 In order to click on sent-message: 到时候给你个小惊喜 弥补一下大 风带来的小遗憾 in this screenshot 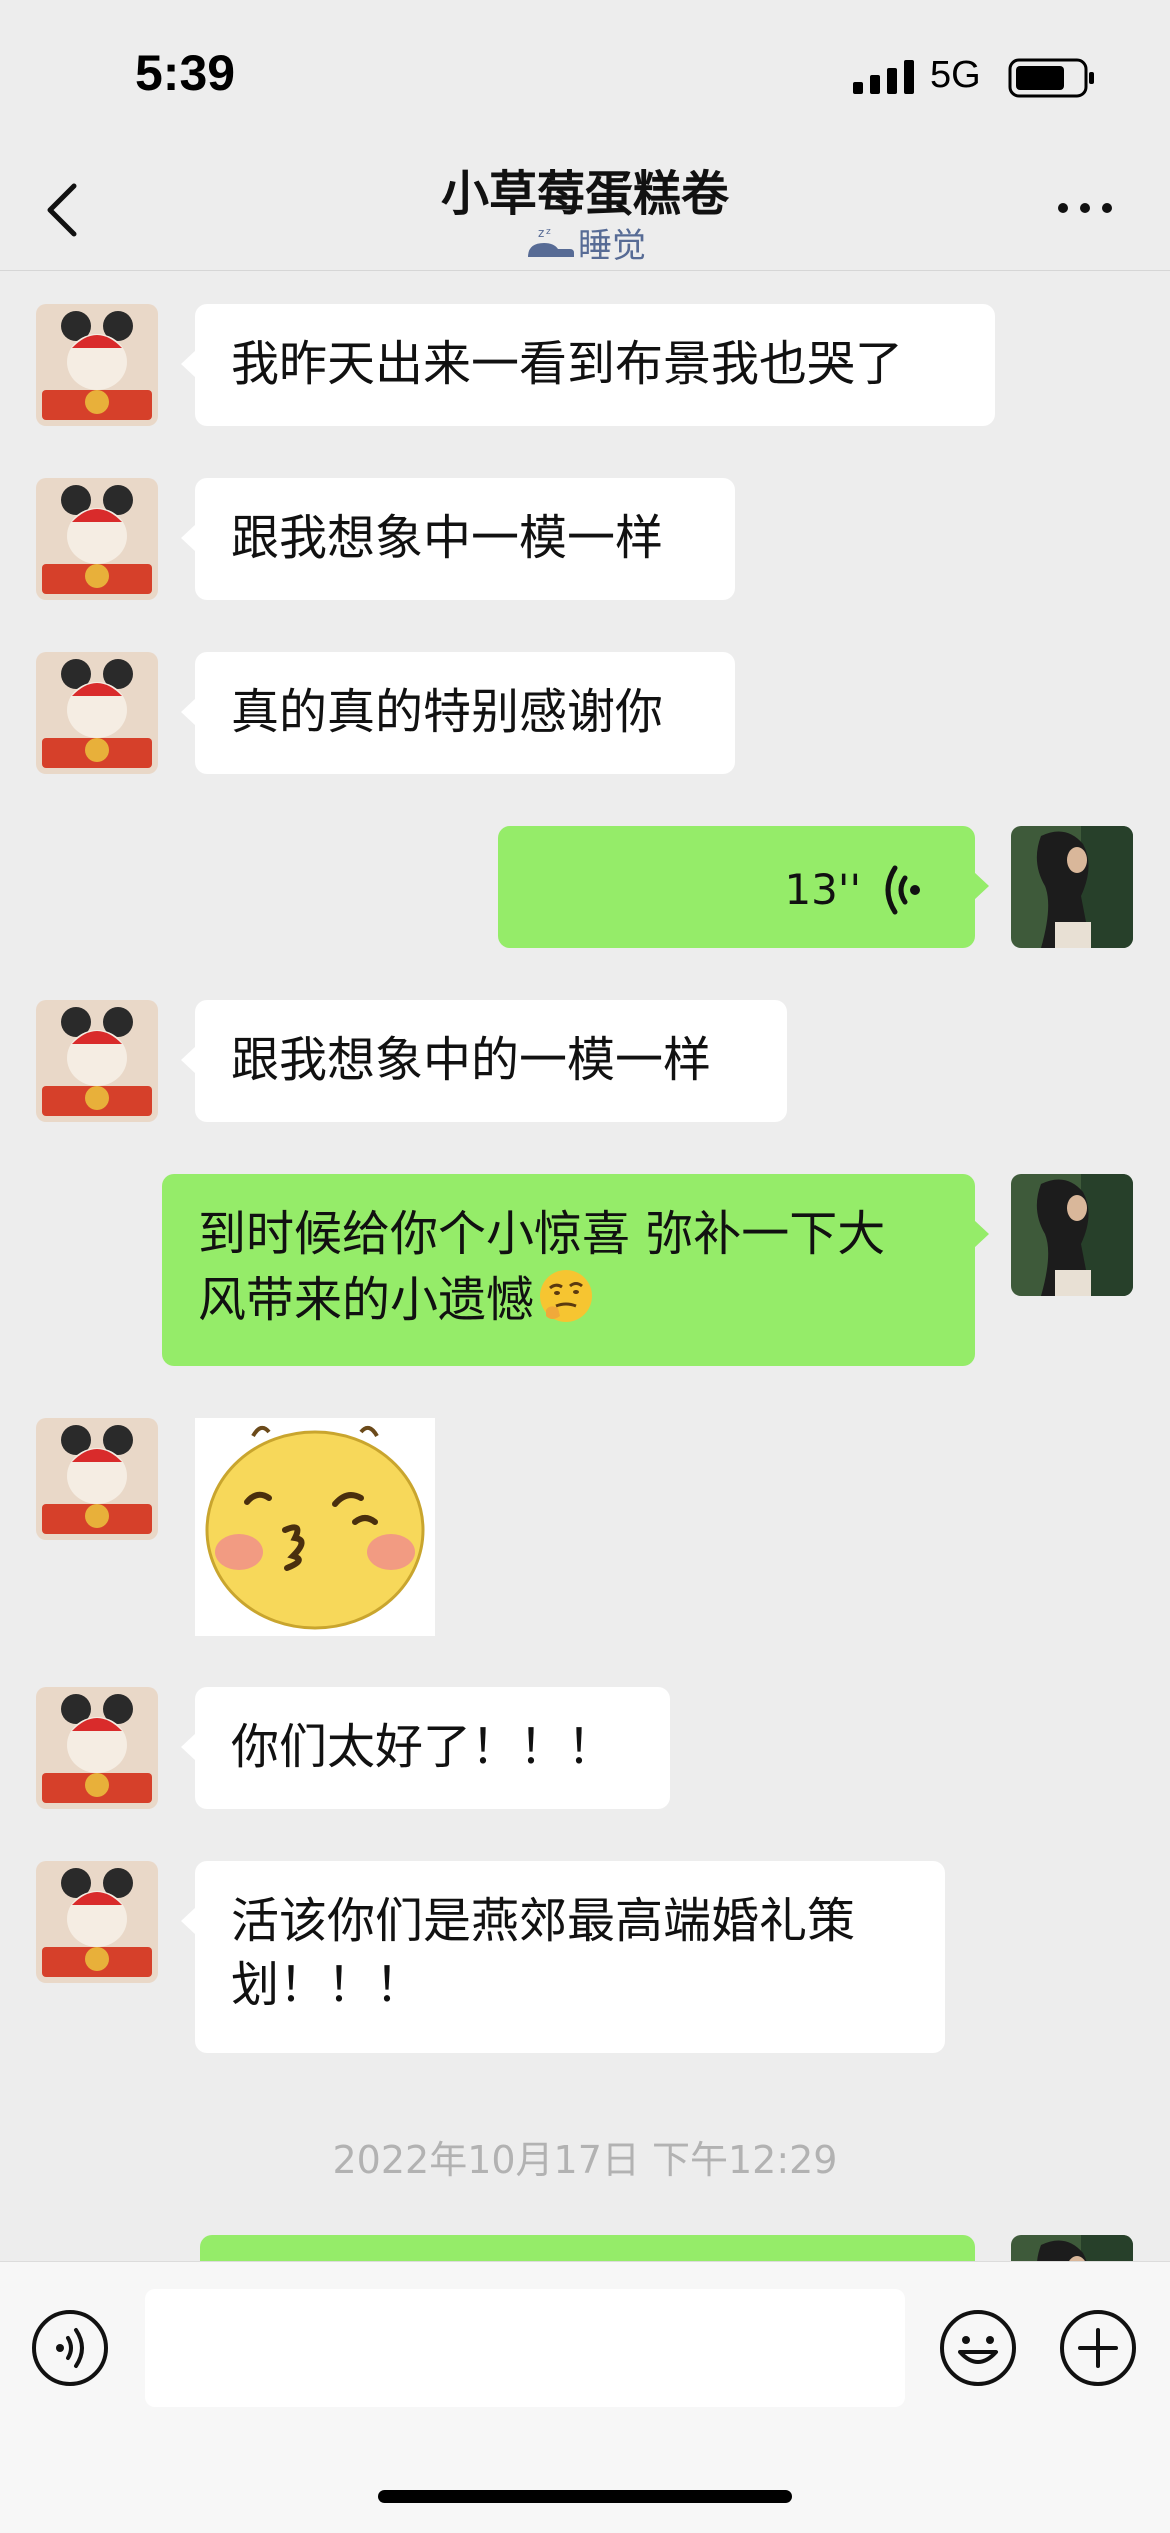, I will do `click(575, 1270)`.